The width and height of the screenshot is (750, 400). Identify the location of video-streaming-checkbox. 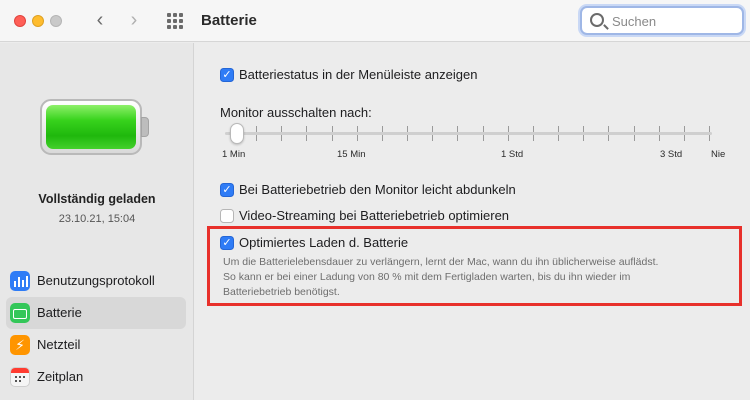
(227, 216).